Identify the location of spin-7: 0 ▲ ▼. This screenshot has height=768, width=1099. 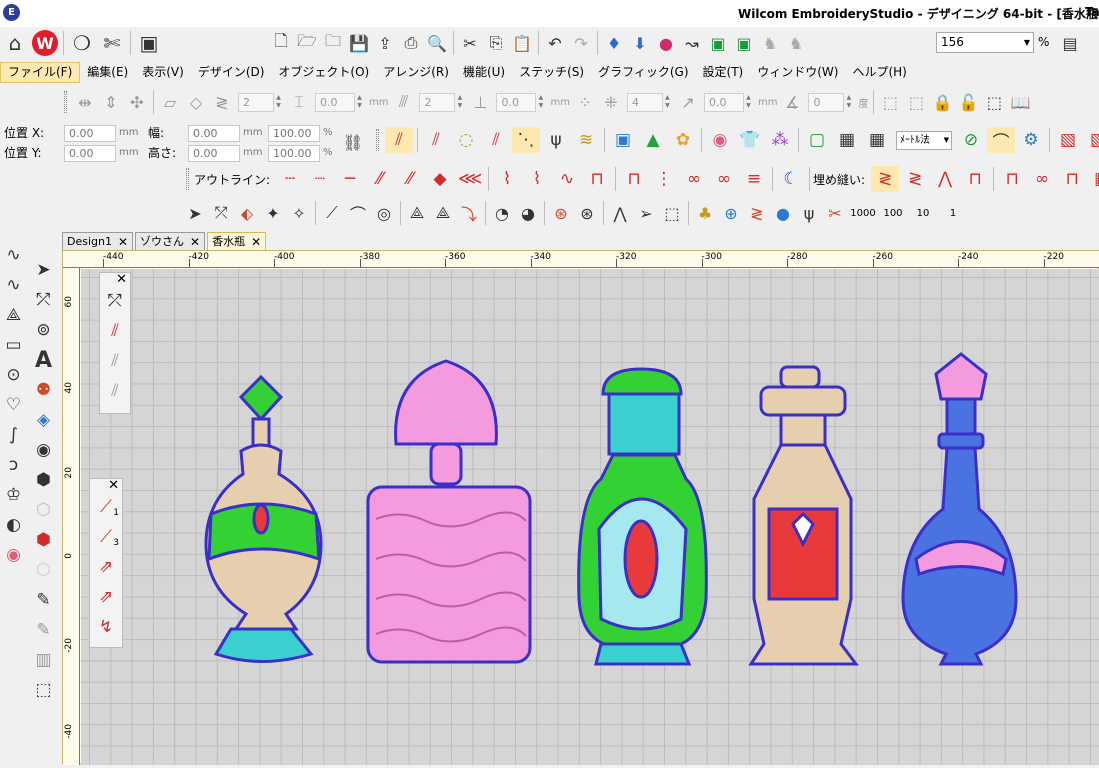
(830, 102).